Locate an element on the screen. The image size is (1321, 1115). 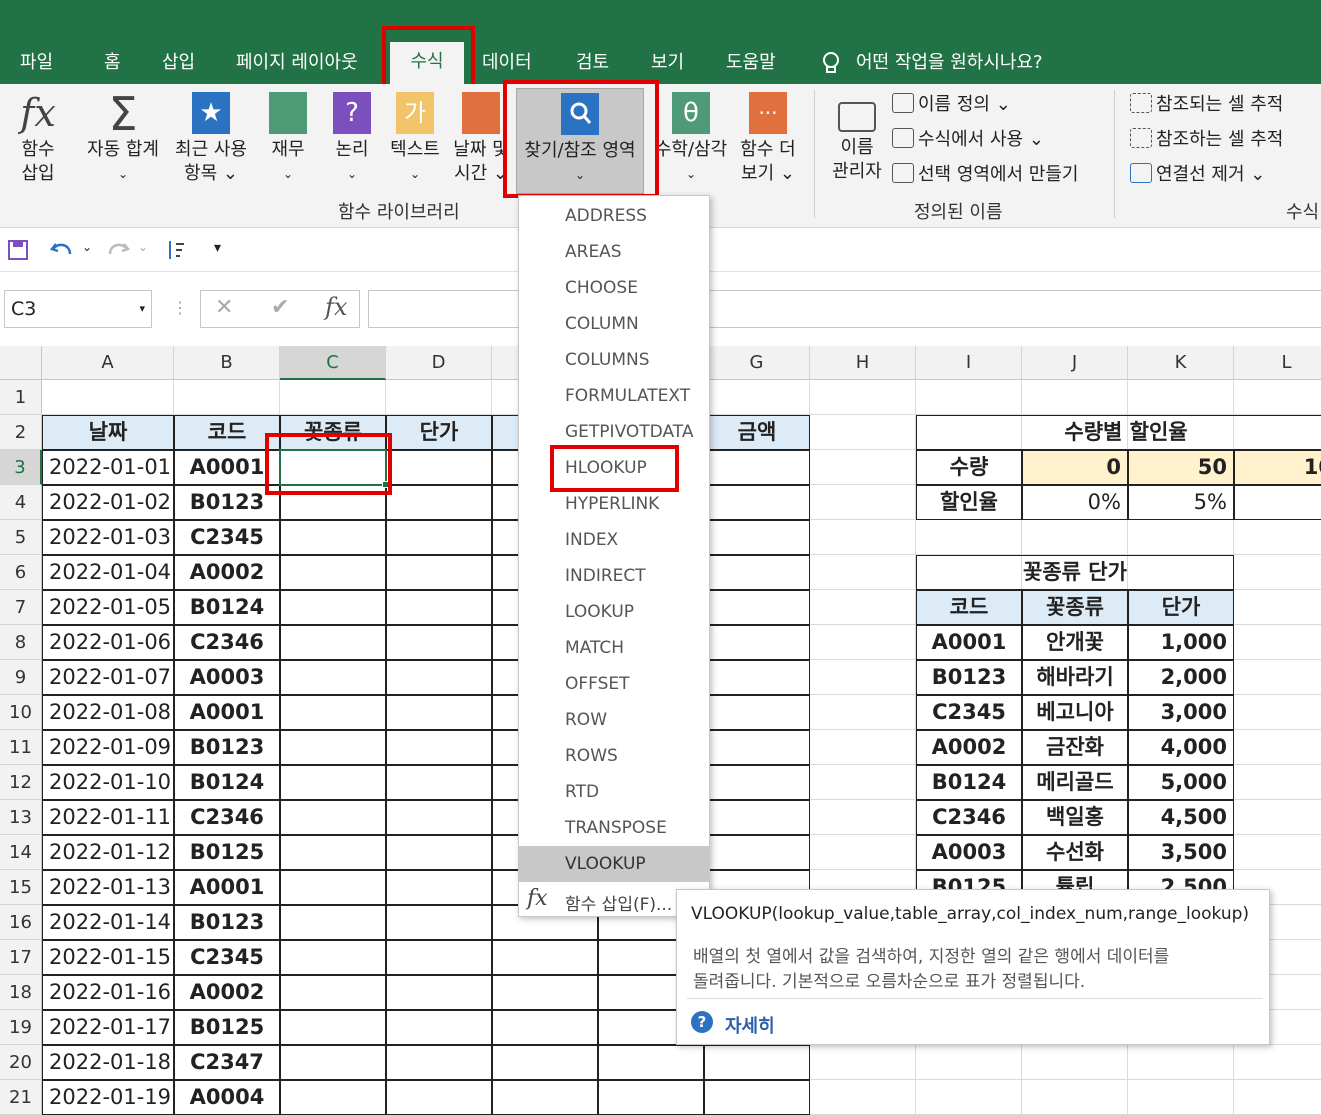
table-header-cell: 단가 is located at coordinates (439, 432).